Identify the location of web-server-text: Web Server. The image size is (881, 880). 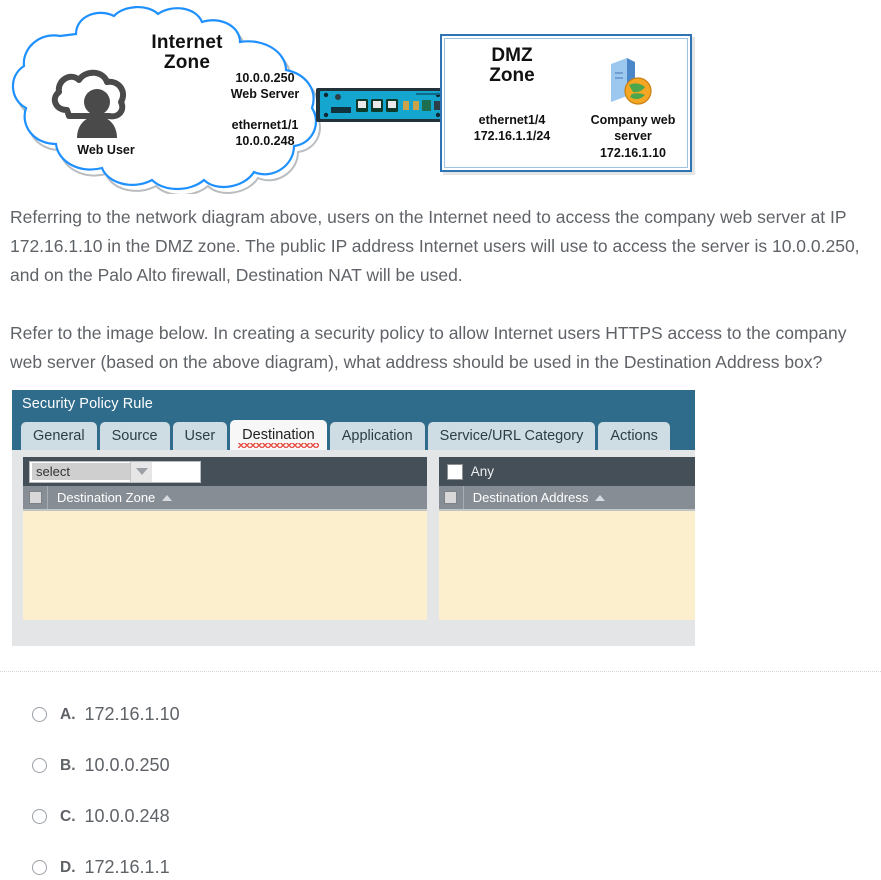
(265, 94).